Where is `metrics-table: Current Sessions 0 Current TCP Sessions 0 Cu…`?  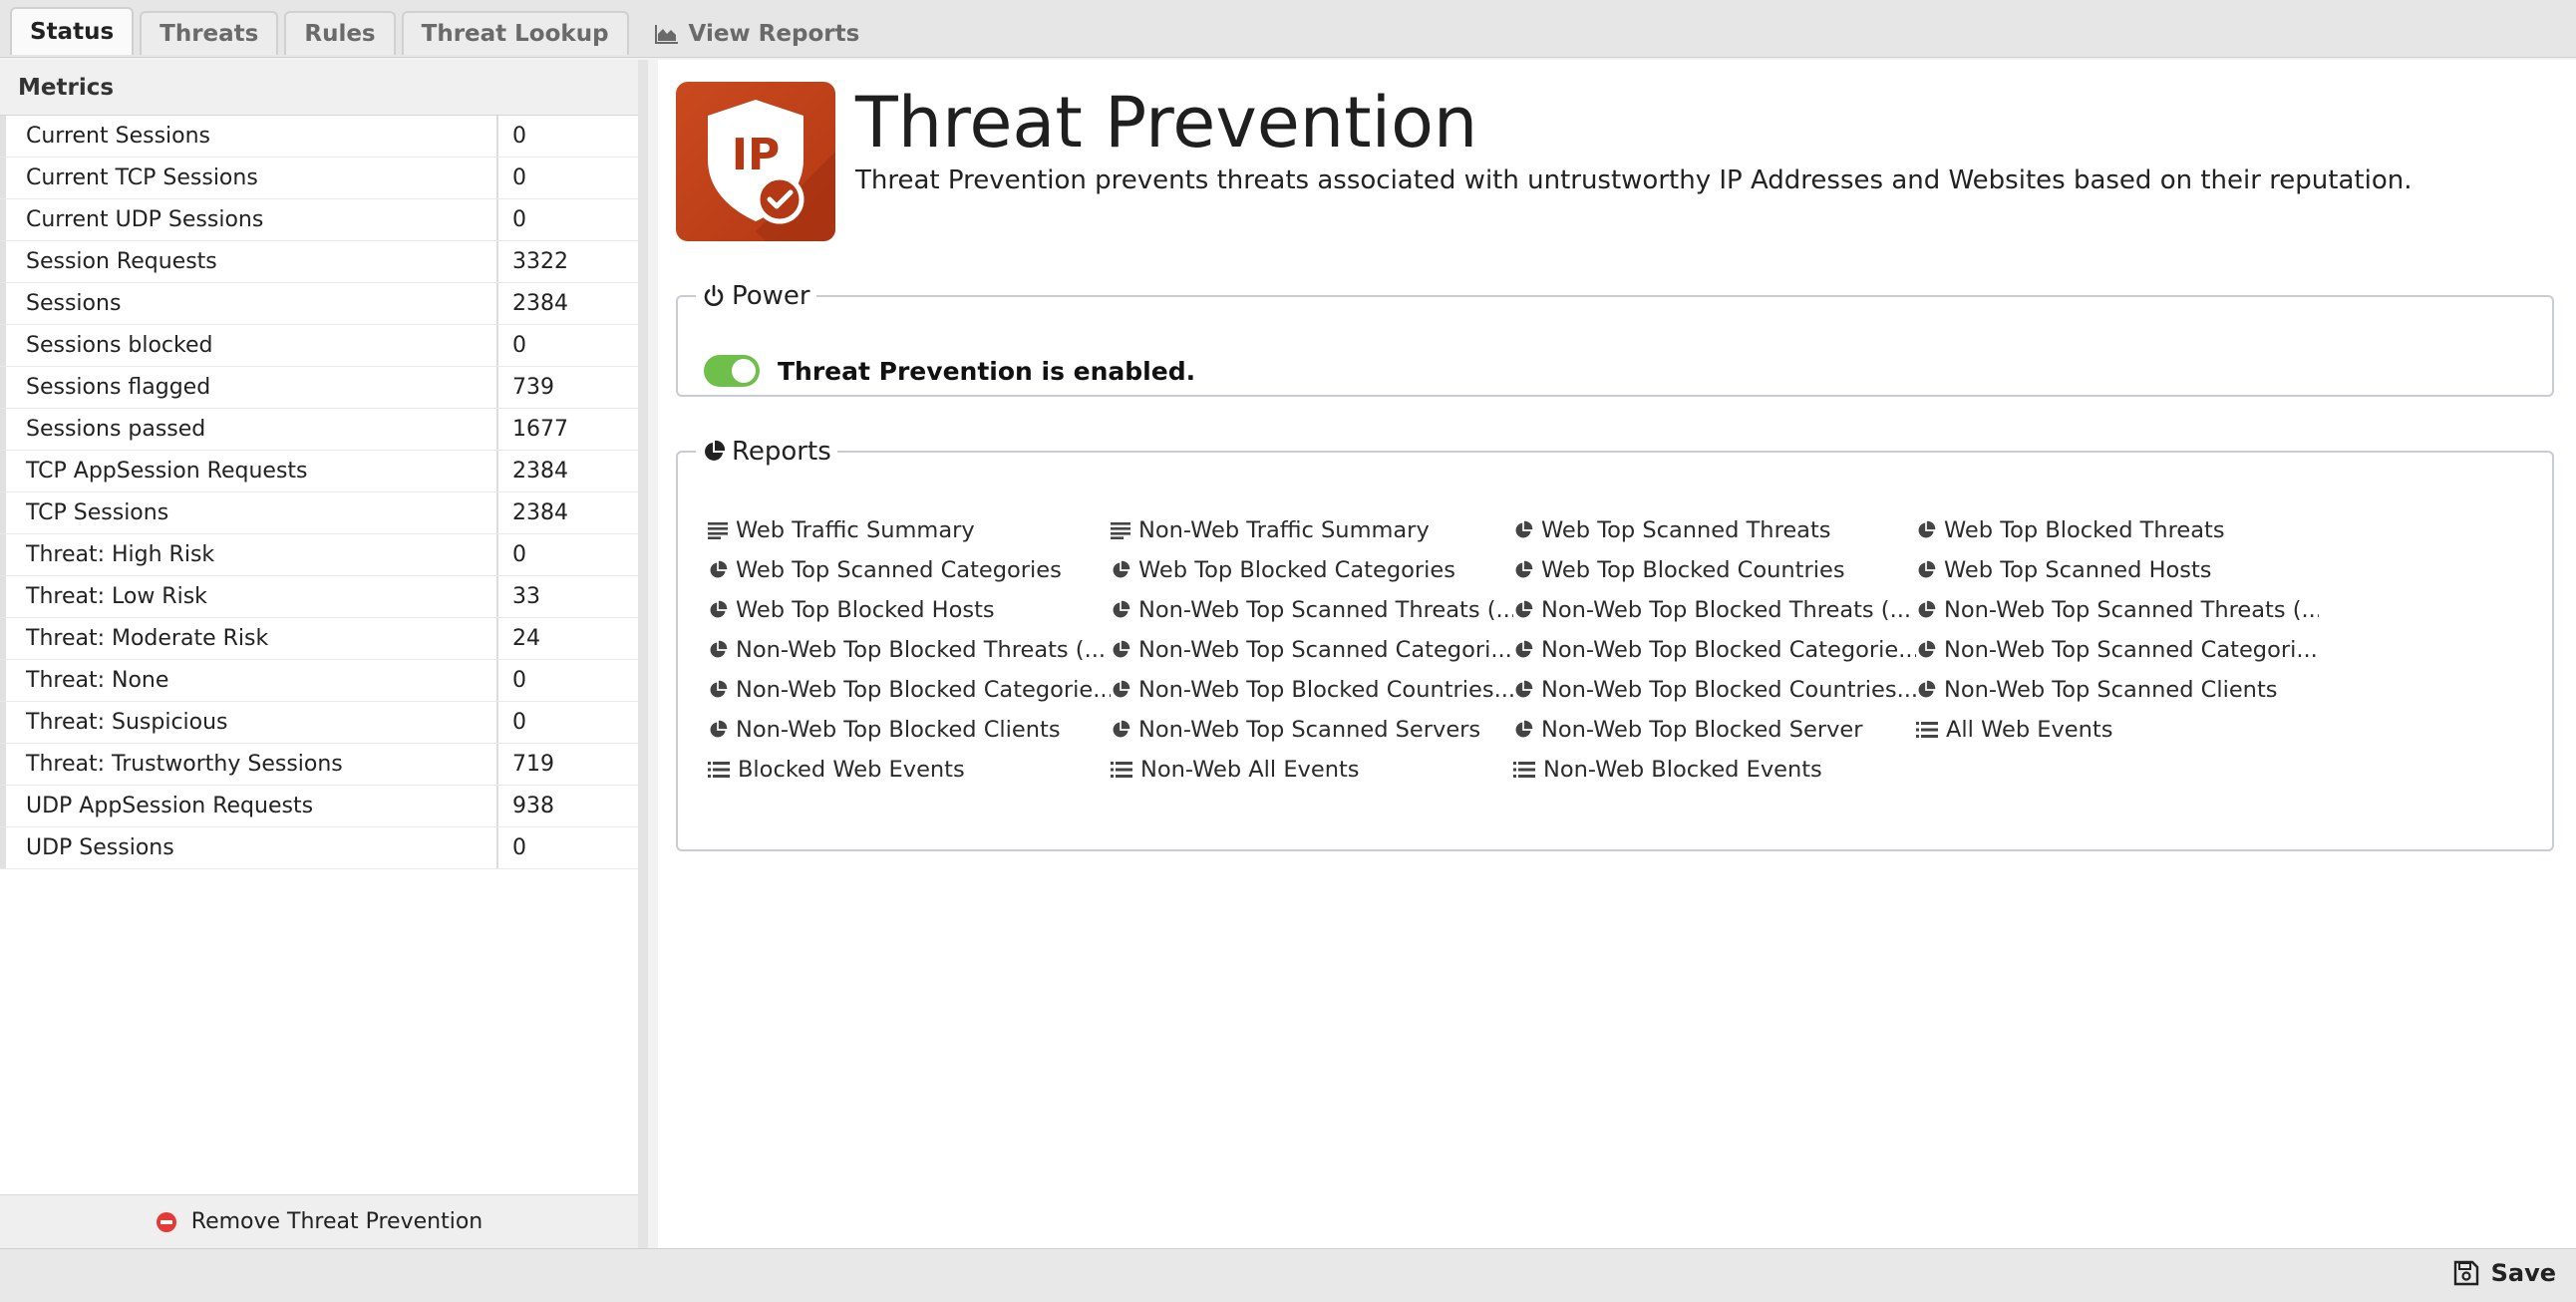 metrics-table: Current Sessions 0 Current TCP Sessions 0 Cu… is located at coordinates (319, 492).